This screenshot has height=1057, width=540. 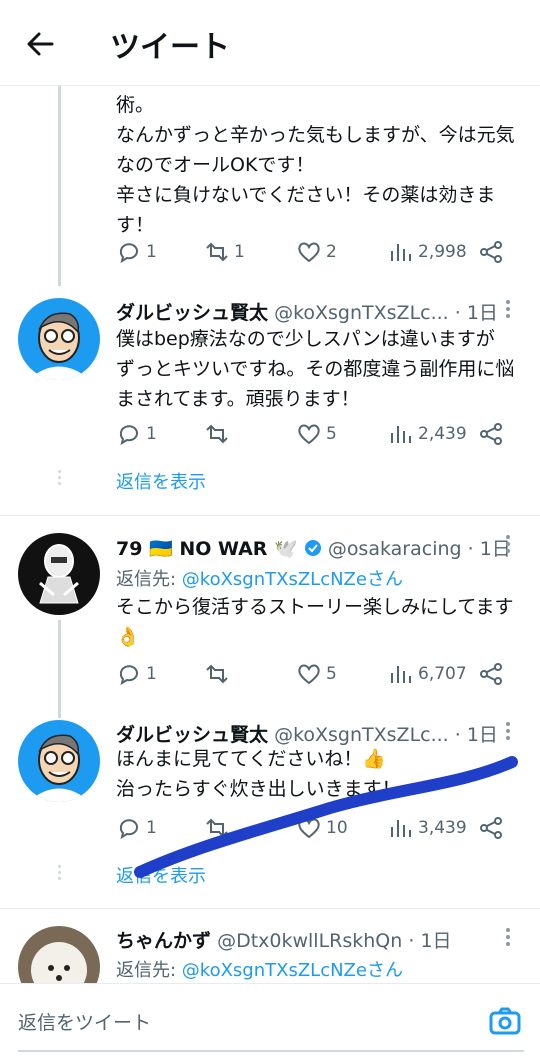 I want to click on back-arrow-icon, so click(x=40, y=44).